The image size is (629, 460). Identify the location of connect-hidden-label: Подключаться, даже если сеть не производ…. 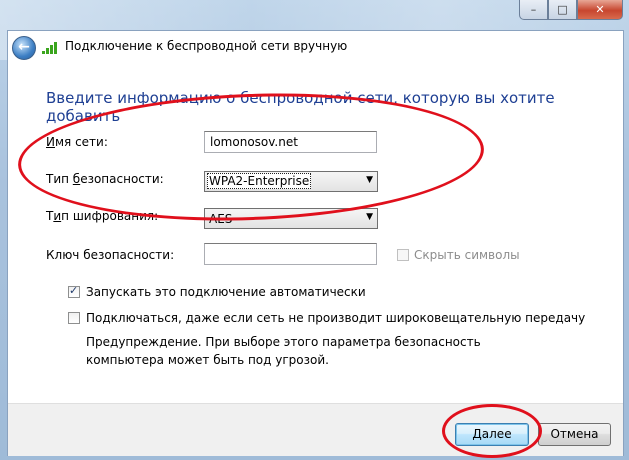
(336, 318).